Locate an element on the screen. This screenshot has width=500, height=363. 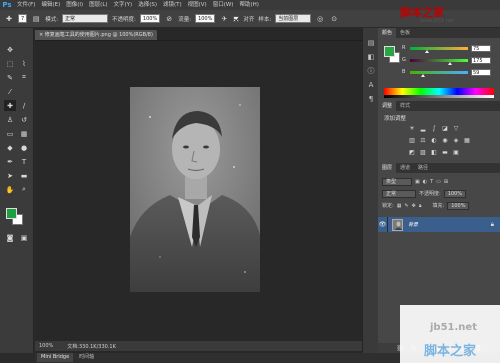
curves-icon: ∫ is located at coordinates (434, 128).